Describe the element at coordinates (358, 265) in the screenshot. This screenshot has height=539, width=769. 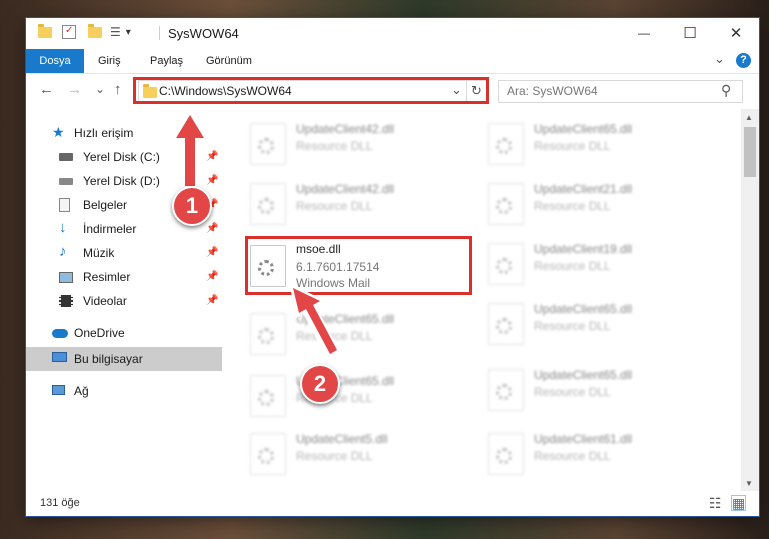
I see `file-highlight-box` at that location.